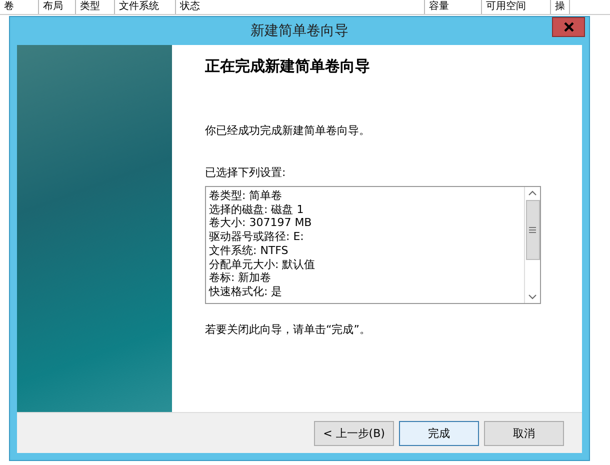 This screenshot has height=465, width=610. I want to click on scroll-up-icon, so click(532, 193).